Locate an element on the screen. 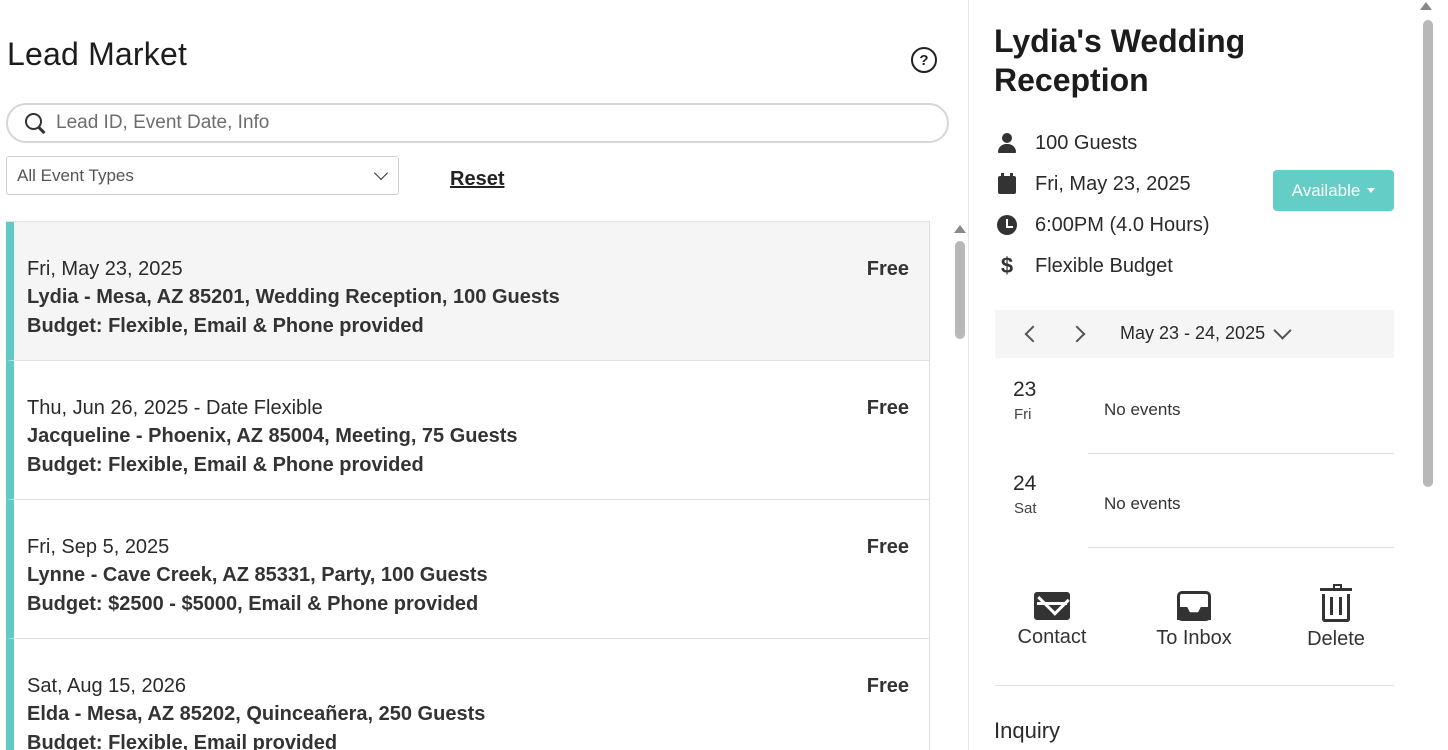 Image resolution: width=1448 pixels, height=750 pixels. lead-details: Budget: Flexible, Email provided is located at coordinates (182, 741).